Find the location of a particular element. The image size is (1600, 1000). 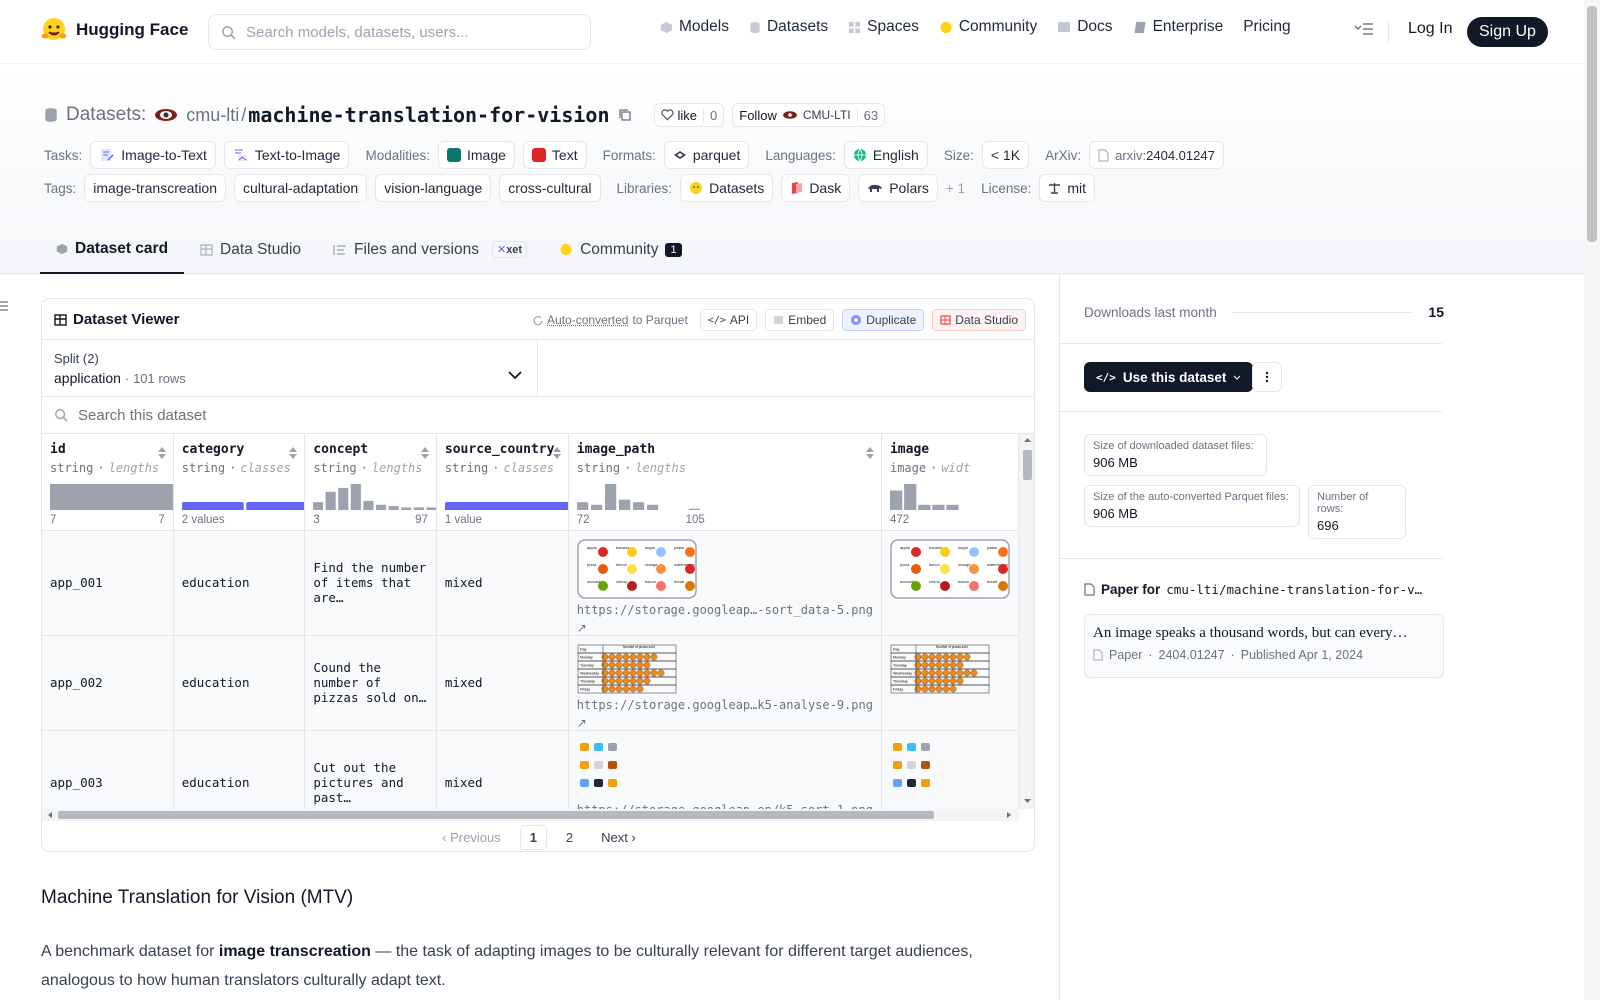

tag-chip: cross-cultural is located at coordinates (550, 188).